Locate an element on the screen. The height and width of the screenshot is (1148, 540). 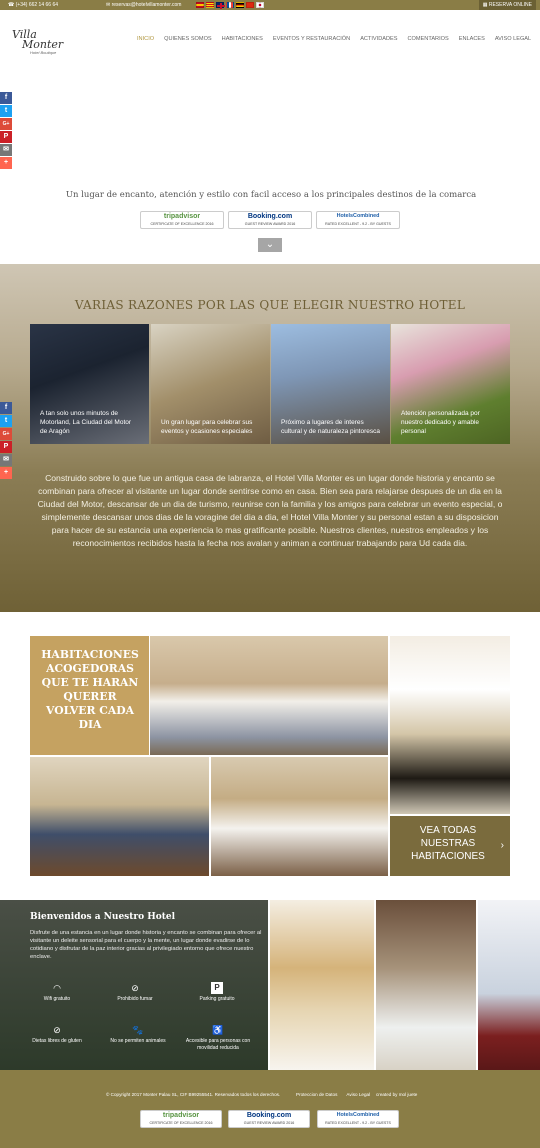
spain-flag-icon is located at coordinates (200, 5).